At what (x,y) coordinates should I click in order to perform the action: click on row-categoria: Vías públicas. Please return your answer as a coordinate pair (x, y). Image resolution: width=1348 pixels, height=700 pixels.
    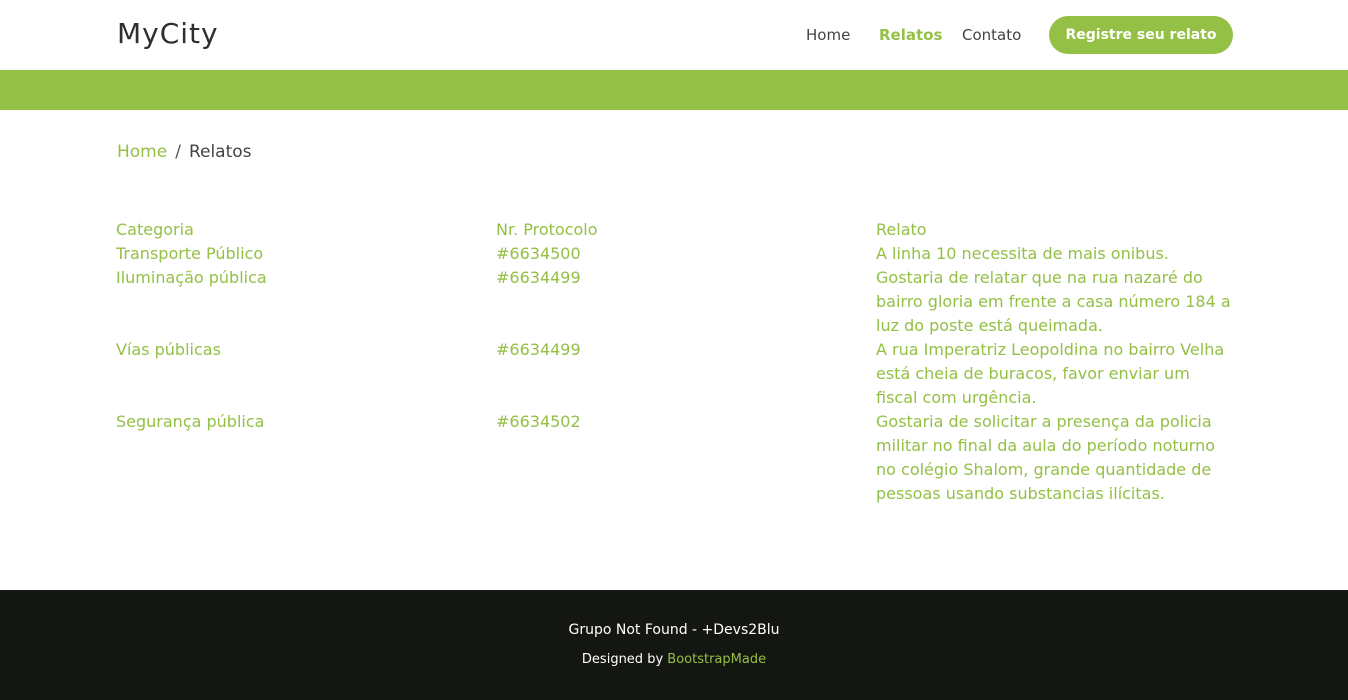
    Looking at the image, I should click on (168, 349).